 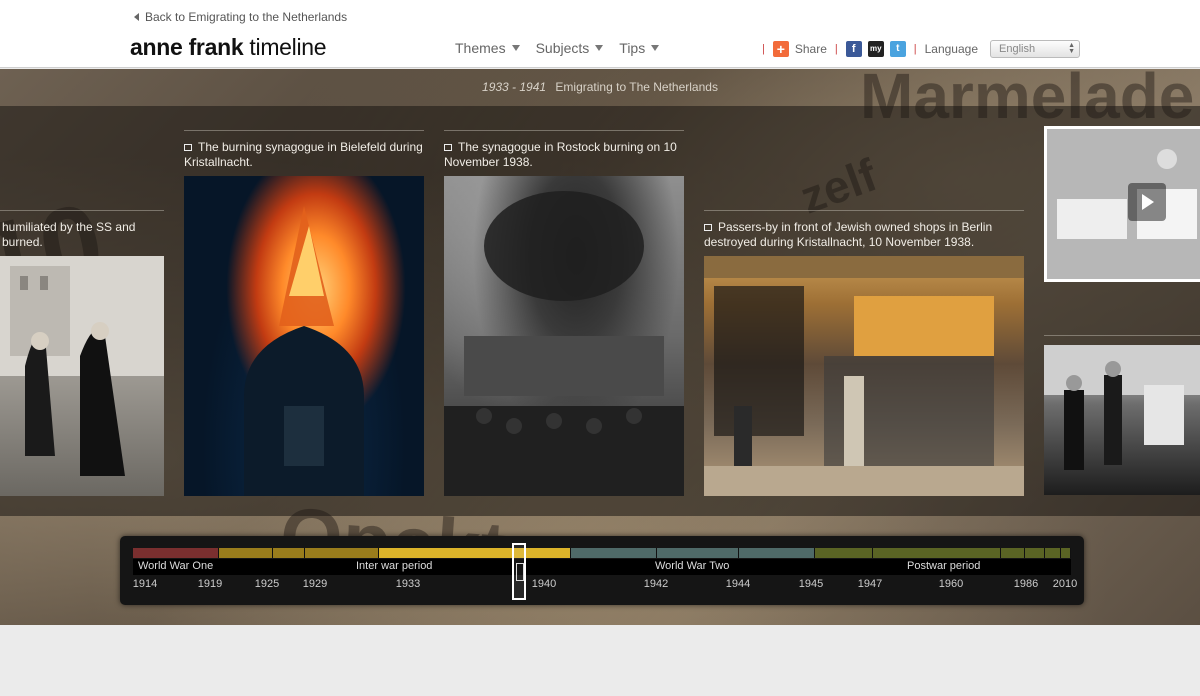 I want to click on share-link: Share, so click(x=811, y=49).